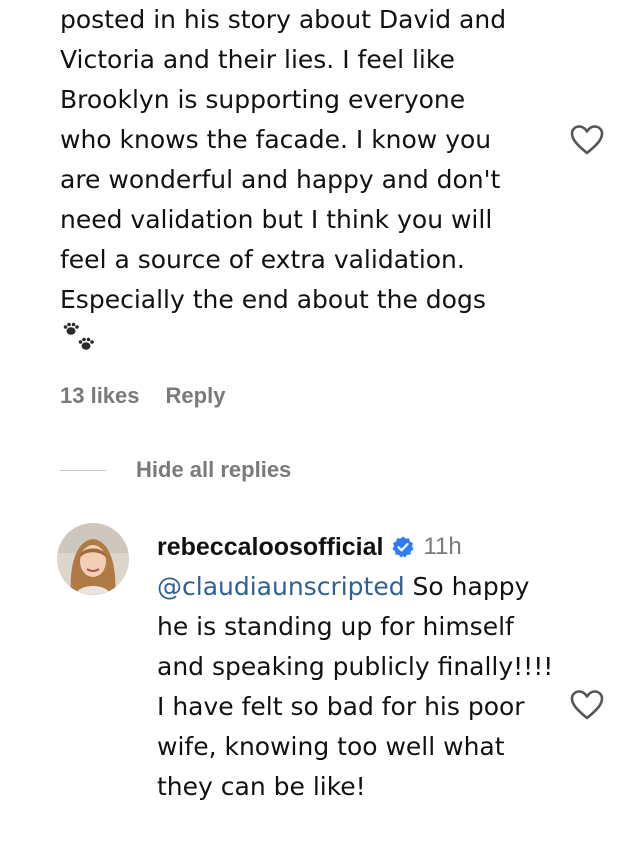 The height and width of the screenshot is (852, 640). I want to click on reply-username: rebeccaloosofficial, so click(270, 547).